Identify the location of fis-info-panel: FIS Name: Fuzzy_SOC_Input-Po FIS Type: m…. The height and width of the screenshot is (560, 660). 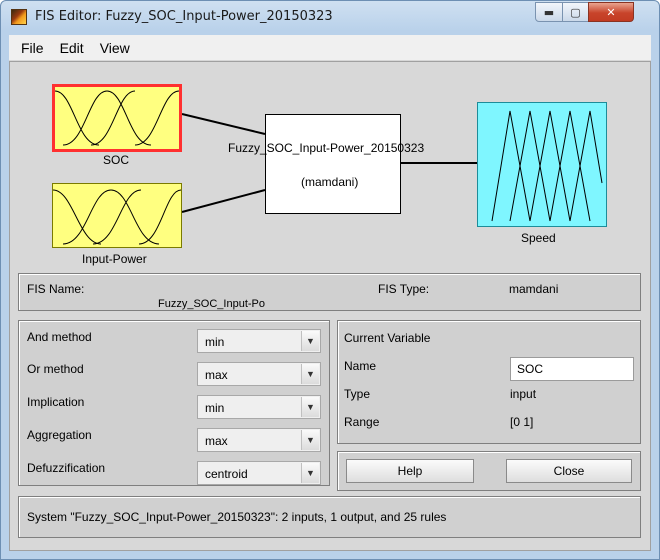
(329, 292).